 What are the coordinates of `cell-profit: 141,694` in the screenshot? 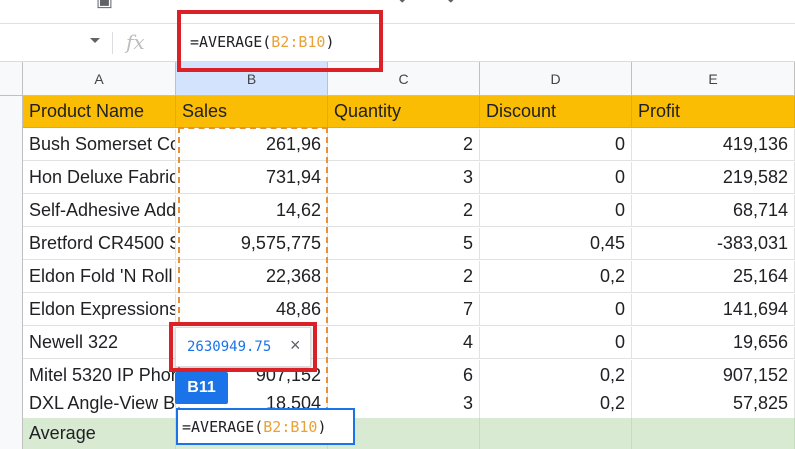 It's located at (713, 310).